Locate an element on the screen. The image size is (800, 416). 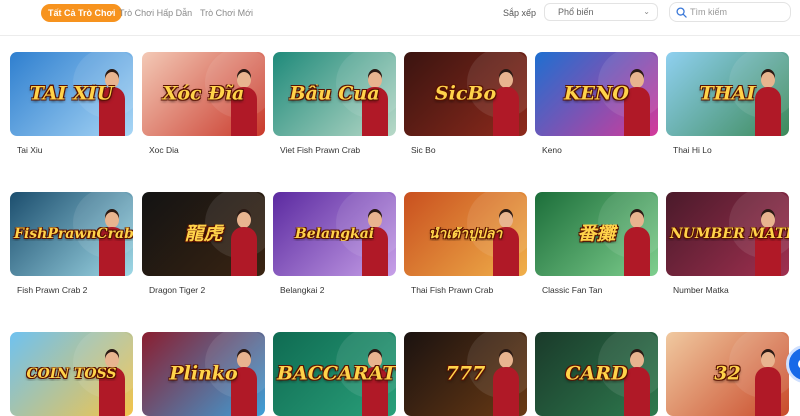
game-card: BACCARAT is located at coordinates (334, 374).